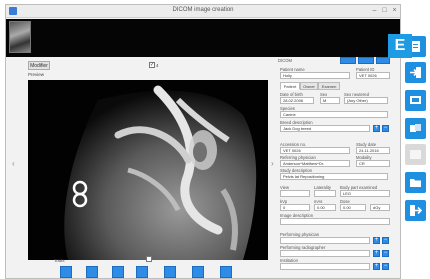 Image resolution: width=430 pixels, height=279 pixels. I want to click on dicom-icon, so click(415, 100).